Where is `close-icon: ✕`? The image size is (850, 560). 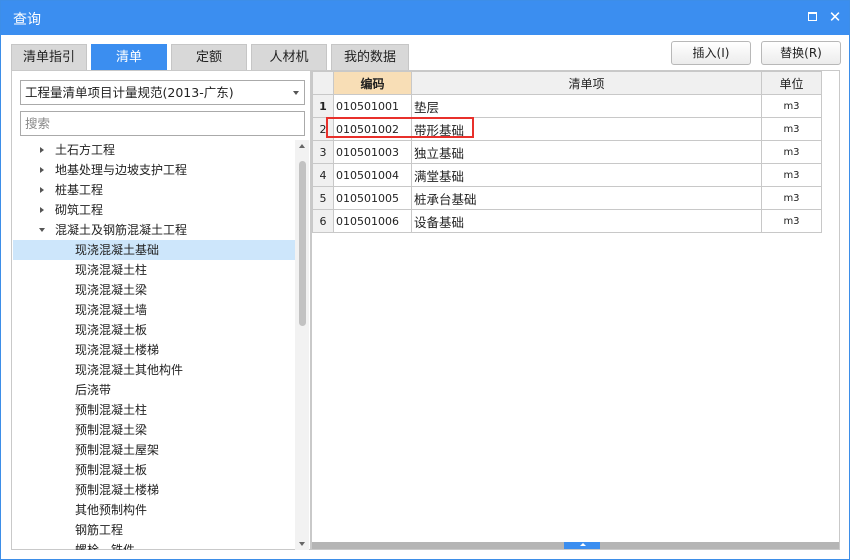
close-icon: ✕ is located at coordinates (835, 17).